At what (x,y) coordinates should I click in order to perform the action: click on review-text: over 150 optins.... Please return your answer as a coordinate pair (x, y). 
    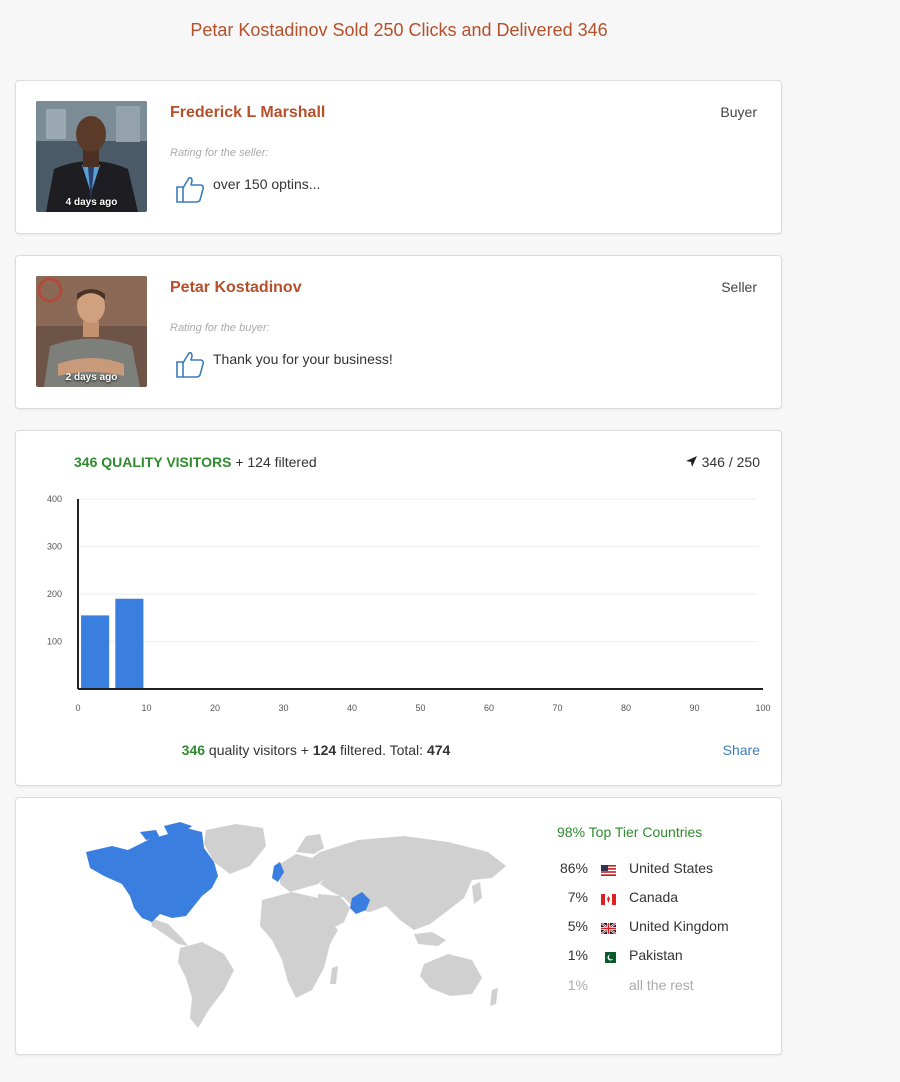
    Looking at the image, I should click on (267, 184).